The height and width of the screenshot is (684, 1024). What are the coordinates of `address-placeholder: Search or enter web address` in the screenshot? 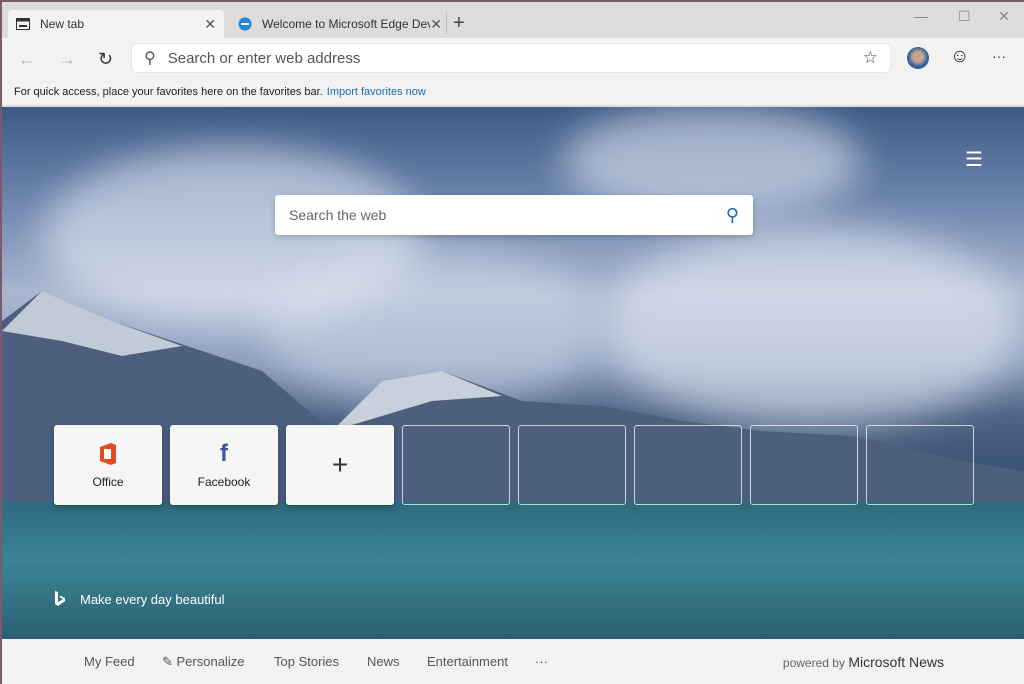 It's located at (264, 58).